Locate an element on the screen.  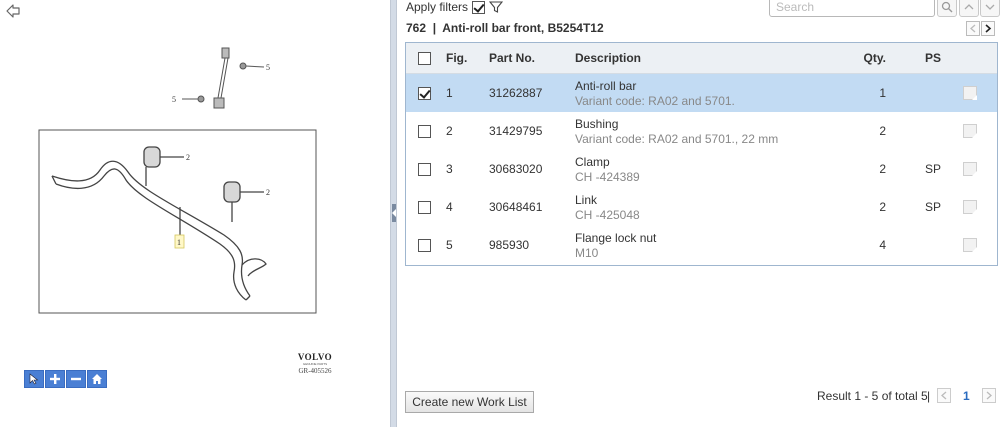
link-drawing is located at coordinates (223, 78).